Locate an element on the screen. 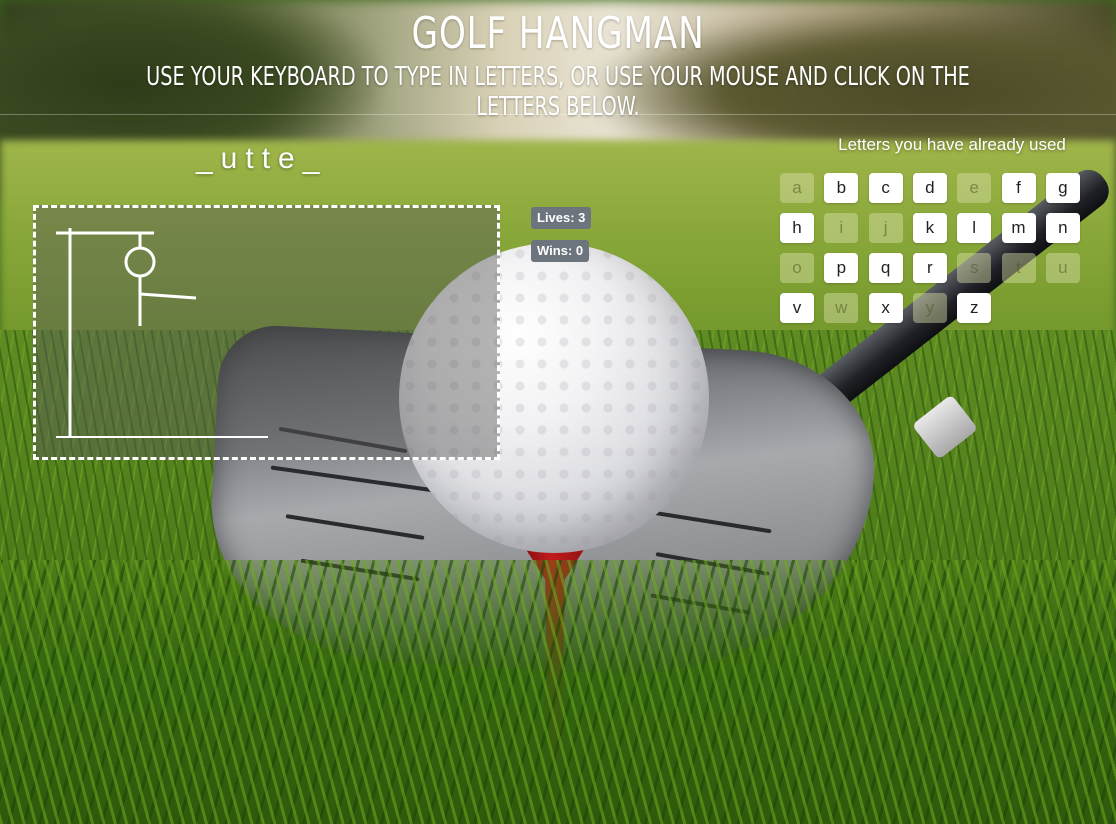 This screenshot has height=824, width=1116. letter-key-m: m is located at coordinates (1018, 228).